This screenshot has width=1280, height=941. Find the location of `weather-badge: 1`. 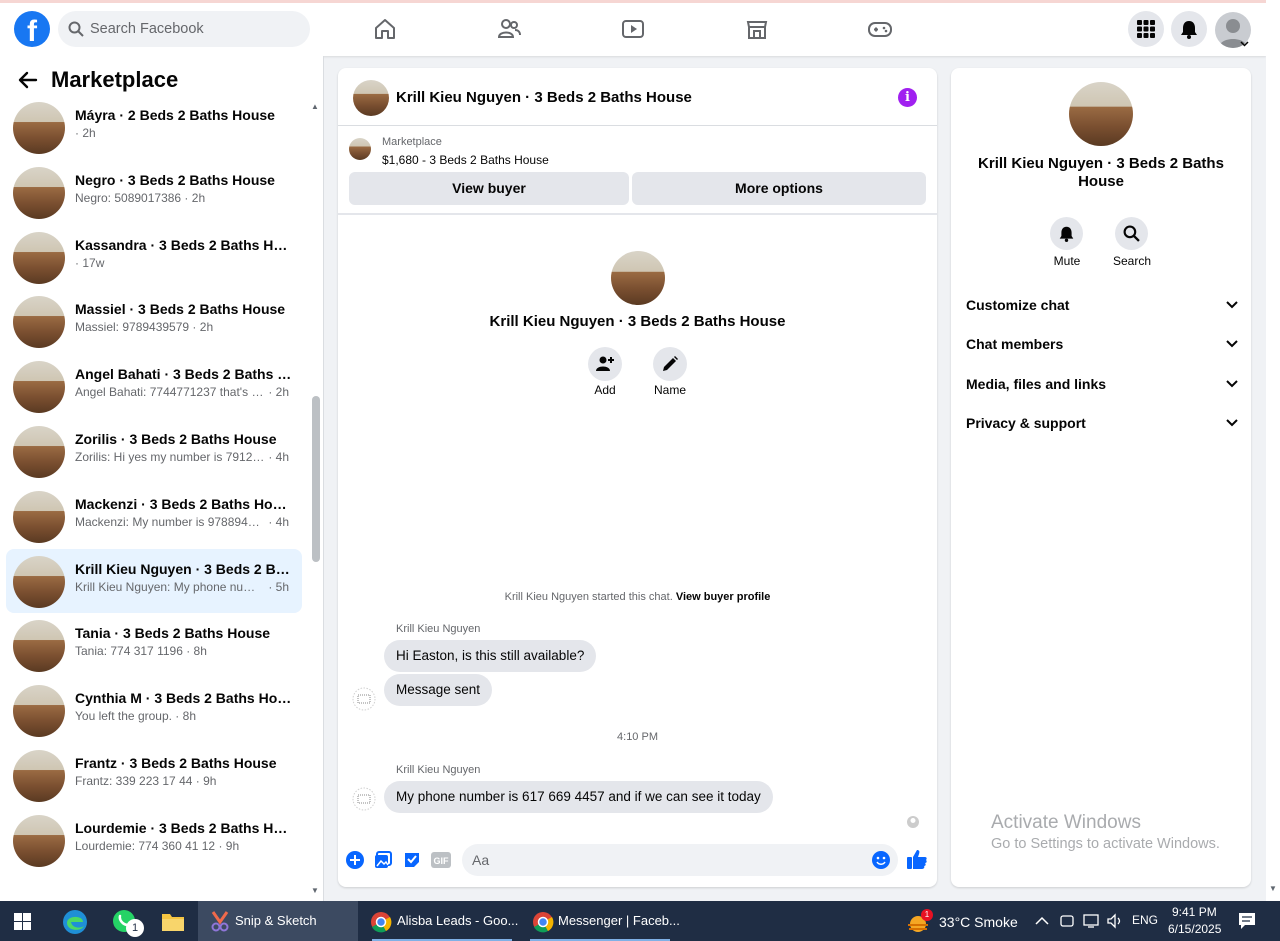

weather-badge: 1 is located at coordinates (927, 915).